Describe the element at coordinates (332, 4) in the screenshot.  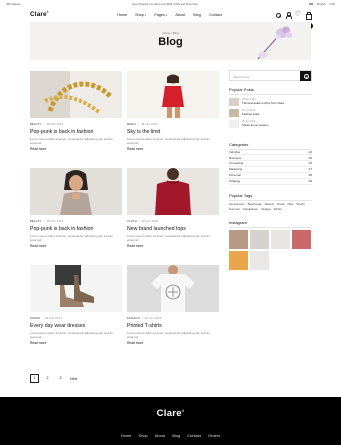
I see `currency-select: USD` at that location.